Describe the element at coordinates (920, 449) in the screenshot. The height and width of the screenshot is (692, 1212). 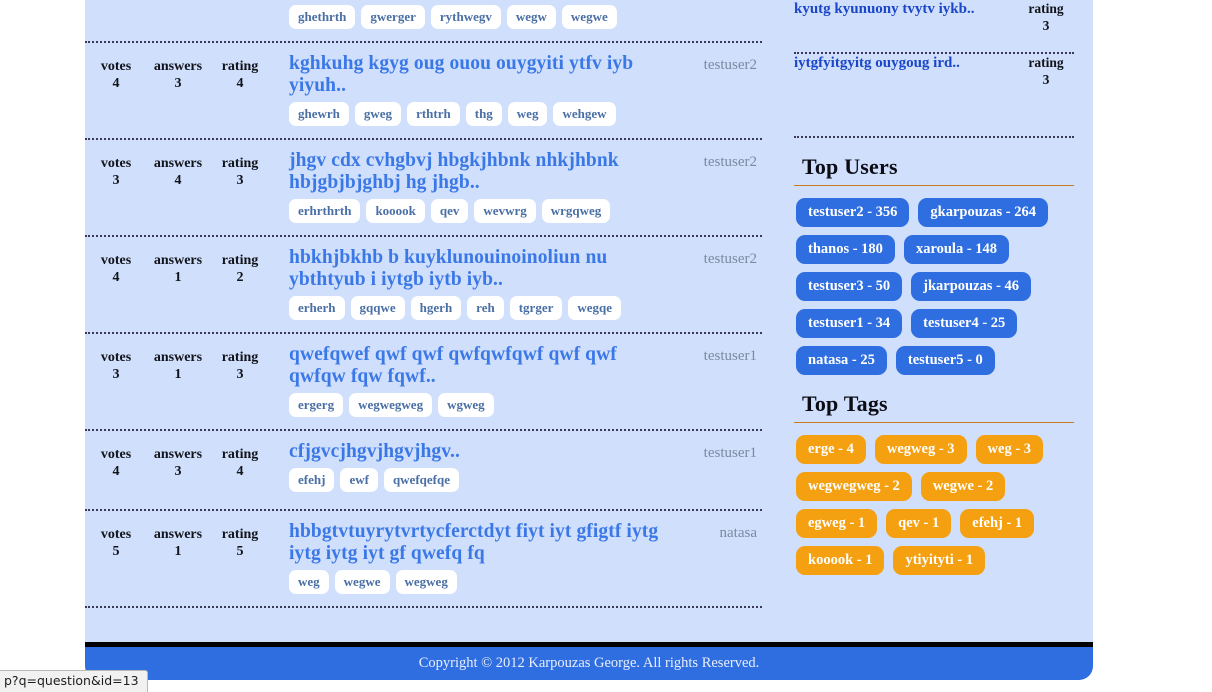
I see `top-tag-pill: wegweg - 3` at that location.